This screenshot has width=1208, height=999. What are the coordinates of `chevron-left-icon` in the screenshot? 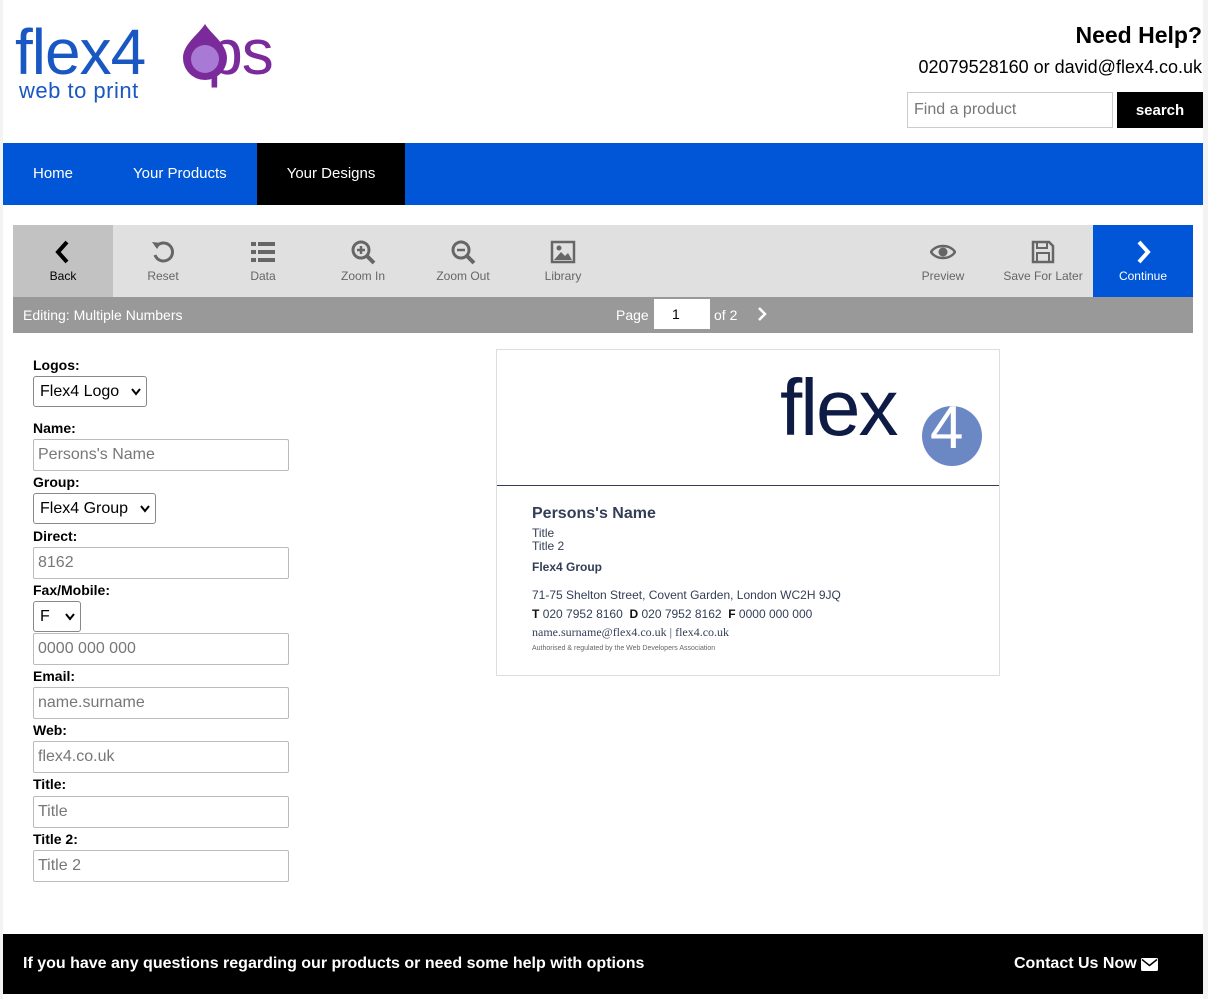 It's located at (62, 252).